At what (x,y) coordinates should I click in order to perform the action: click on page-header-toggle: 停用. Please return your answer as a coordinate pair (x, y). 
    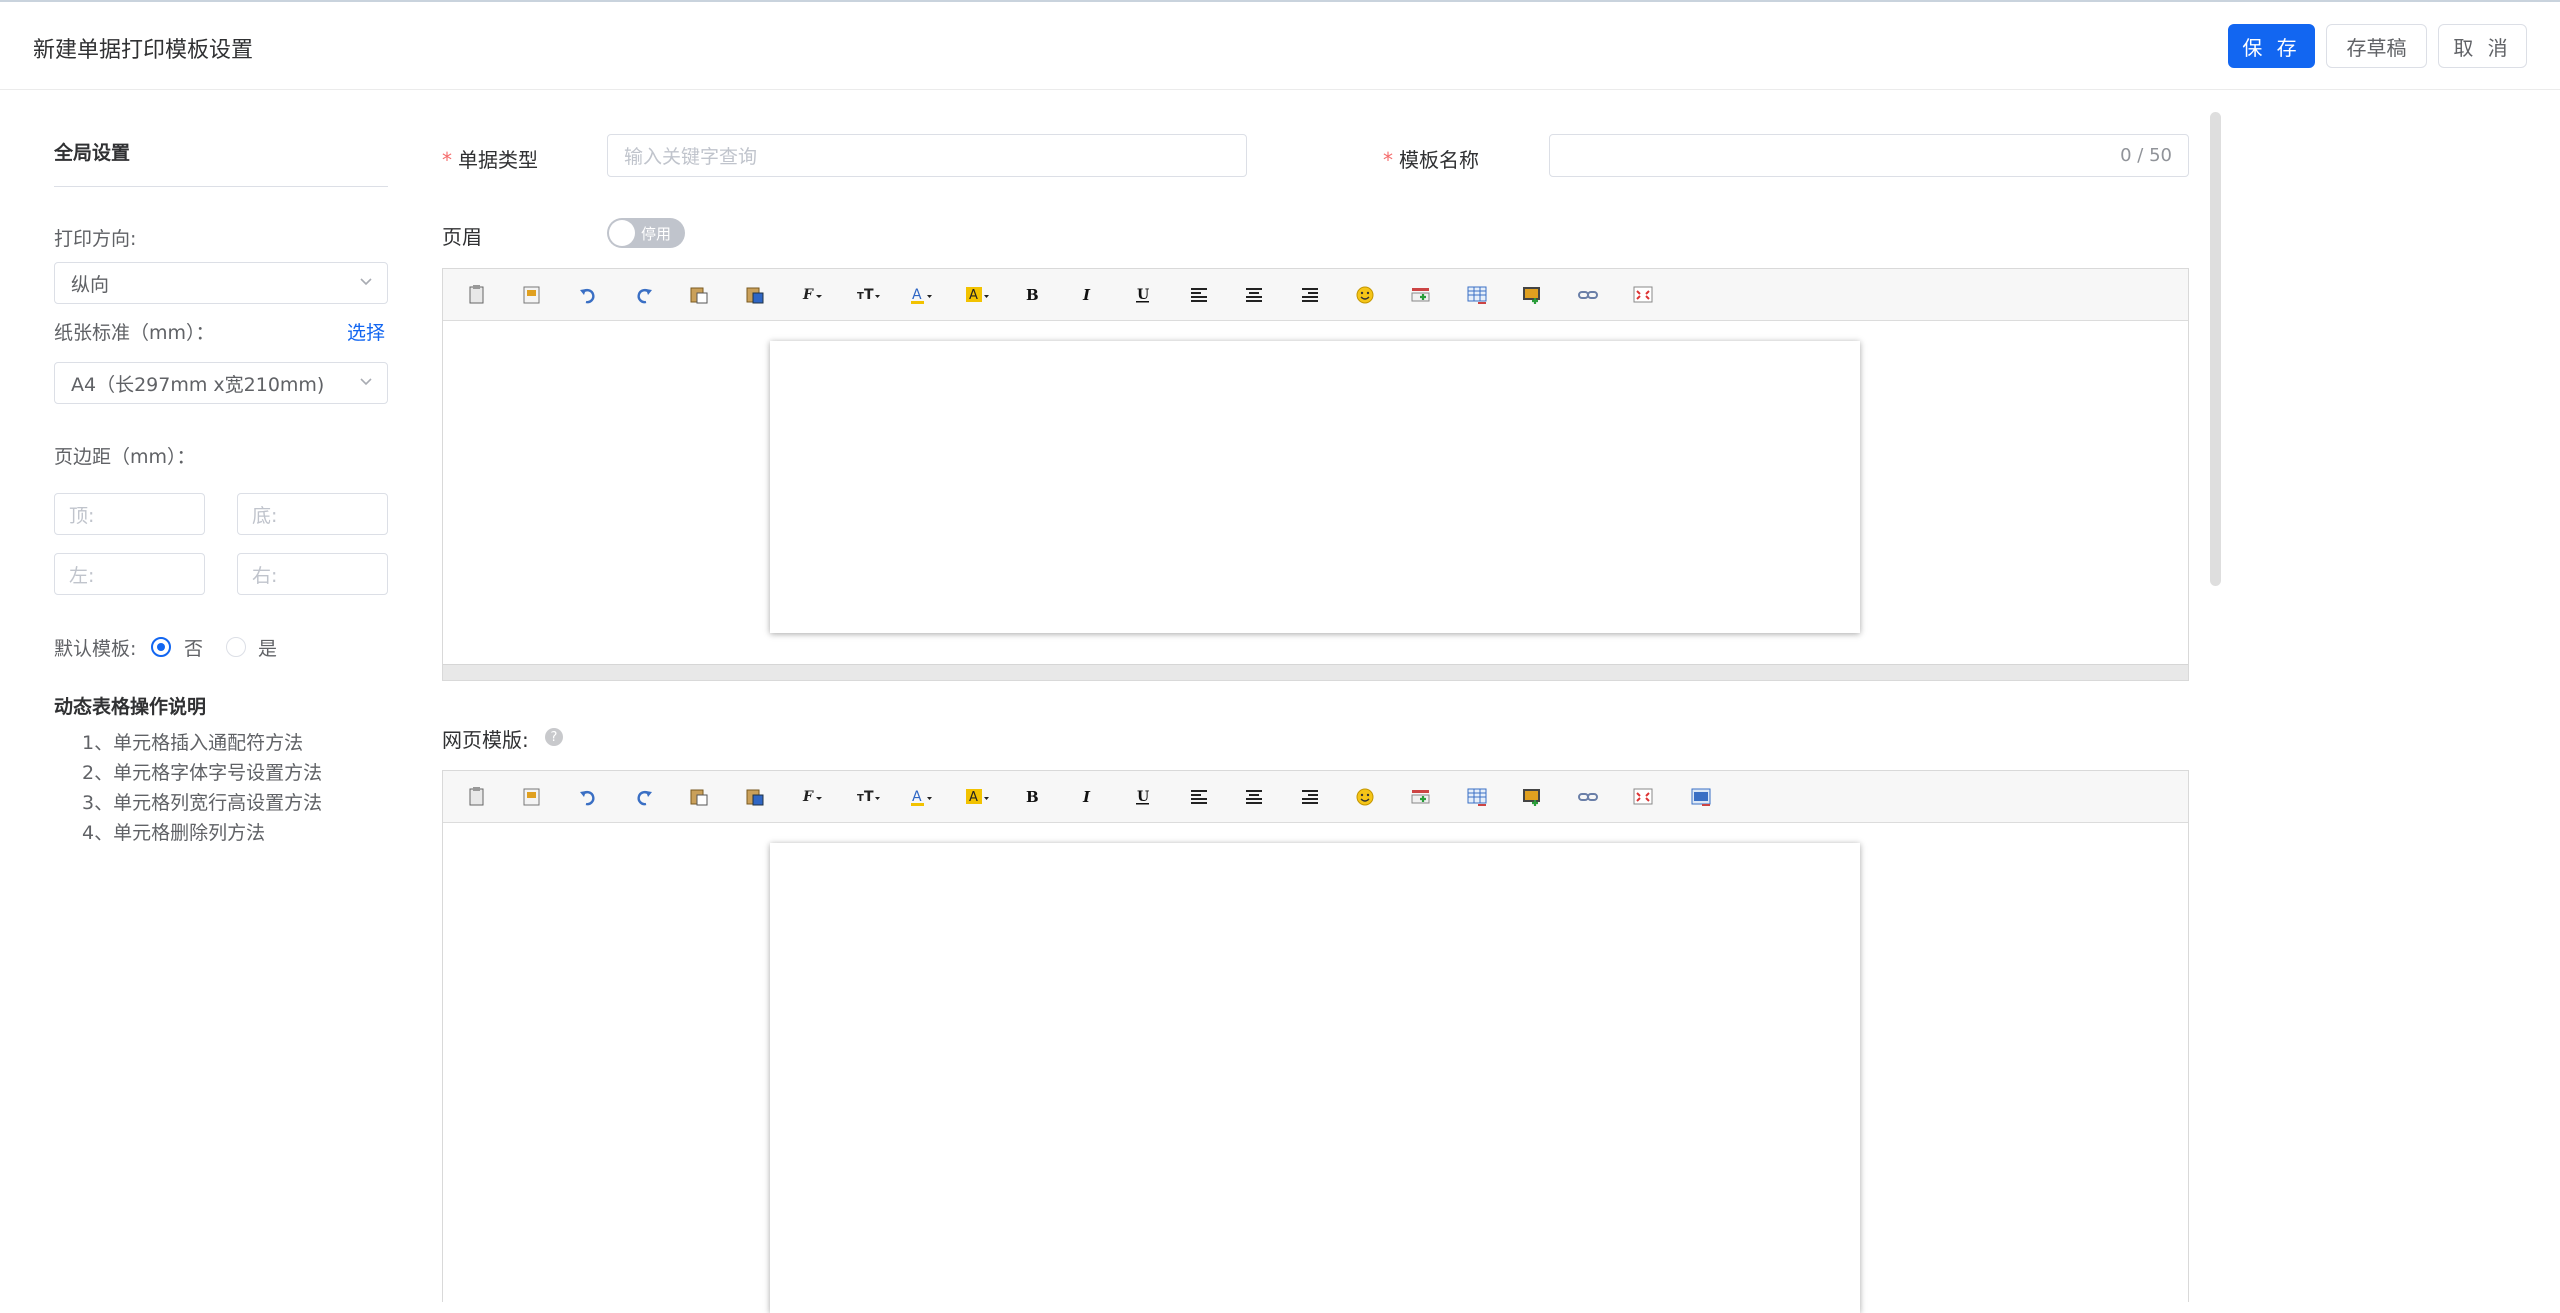
    Looking at the image, I should click on (646, 233).